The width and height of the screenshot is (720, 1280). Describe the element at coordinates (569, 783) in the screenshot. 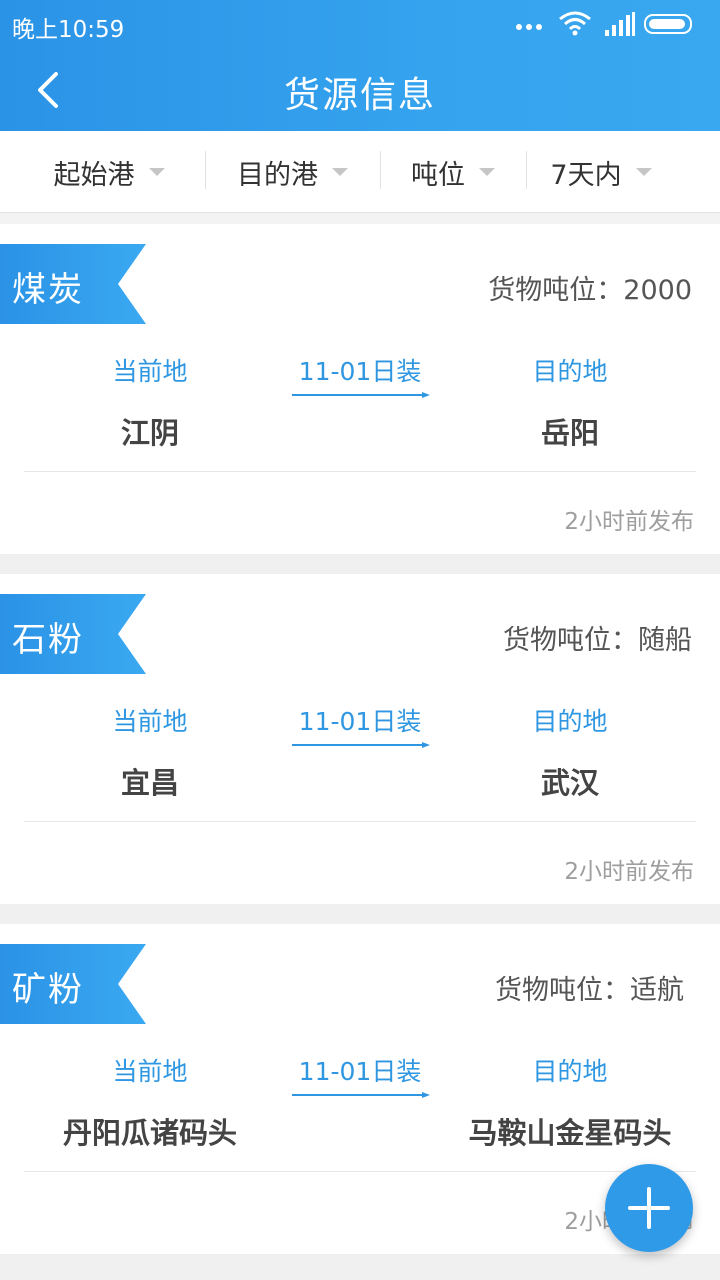

I see `destination-place: 武汉` at that location.